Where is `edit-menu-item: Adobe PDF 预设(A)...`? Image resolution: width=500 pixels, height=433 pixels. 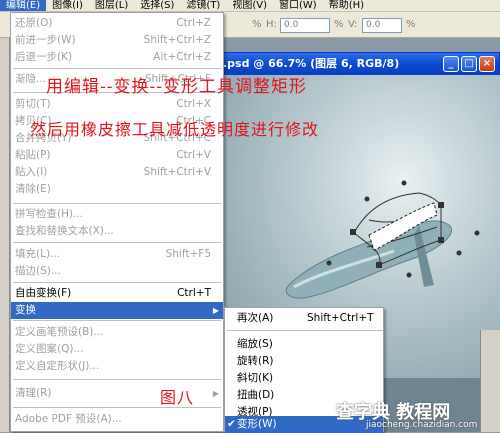 edit-menu-item: Adobe PDF 预设(A)... is located at coordinates (117, 419).